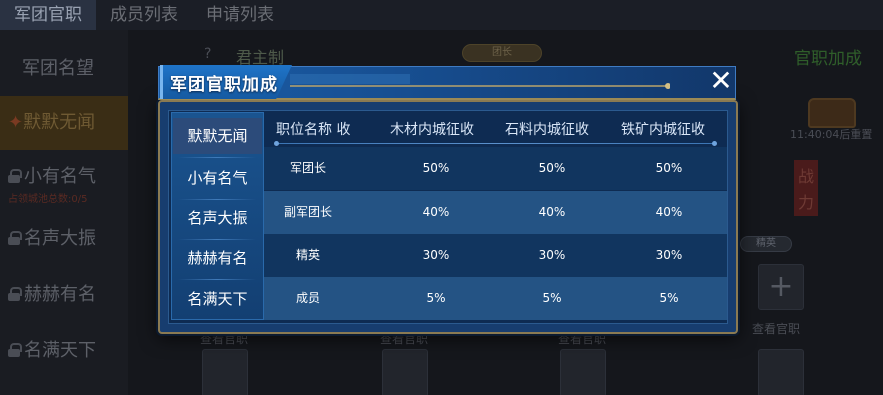  Describe the element at coordinates (502, 53) in the screenshot. I see `rank-pill: 团长` at that location.